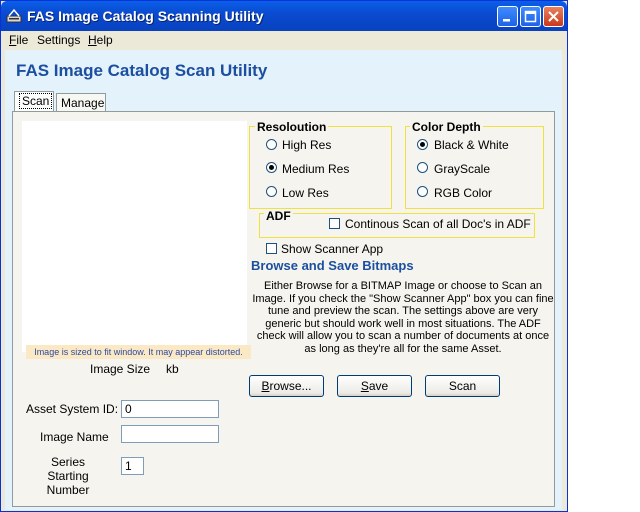 The height and width of the screenshot is (512, 640). I want to click on image-name-label: Image Name, so click(74, 437).